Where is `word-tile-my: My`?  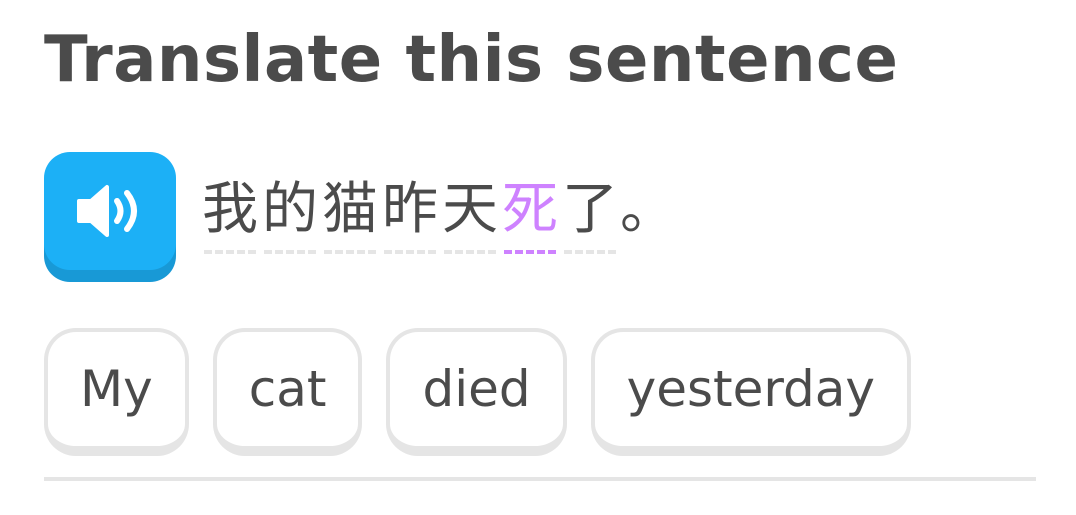
word-tile-my: My is located at coordinates (116, 392).